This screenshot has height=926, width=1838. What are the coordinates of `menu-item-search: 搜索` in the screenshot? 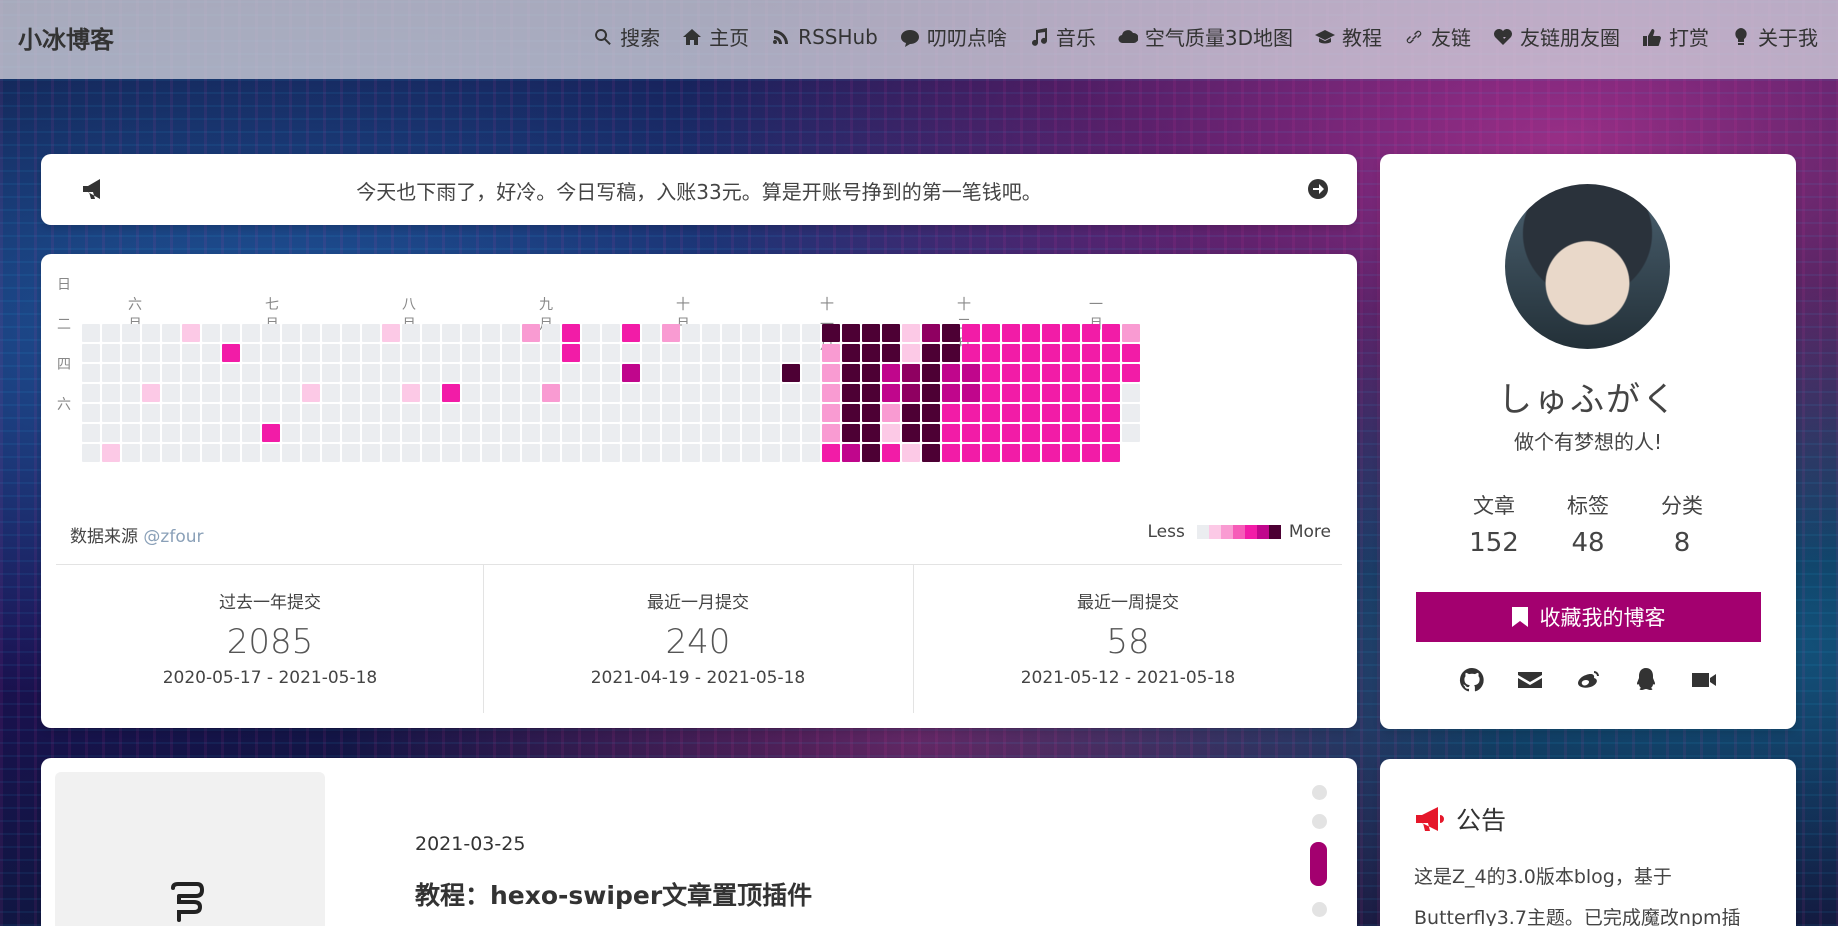 It's located at (626, 36).